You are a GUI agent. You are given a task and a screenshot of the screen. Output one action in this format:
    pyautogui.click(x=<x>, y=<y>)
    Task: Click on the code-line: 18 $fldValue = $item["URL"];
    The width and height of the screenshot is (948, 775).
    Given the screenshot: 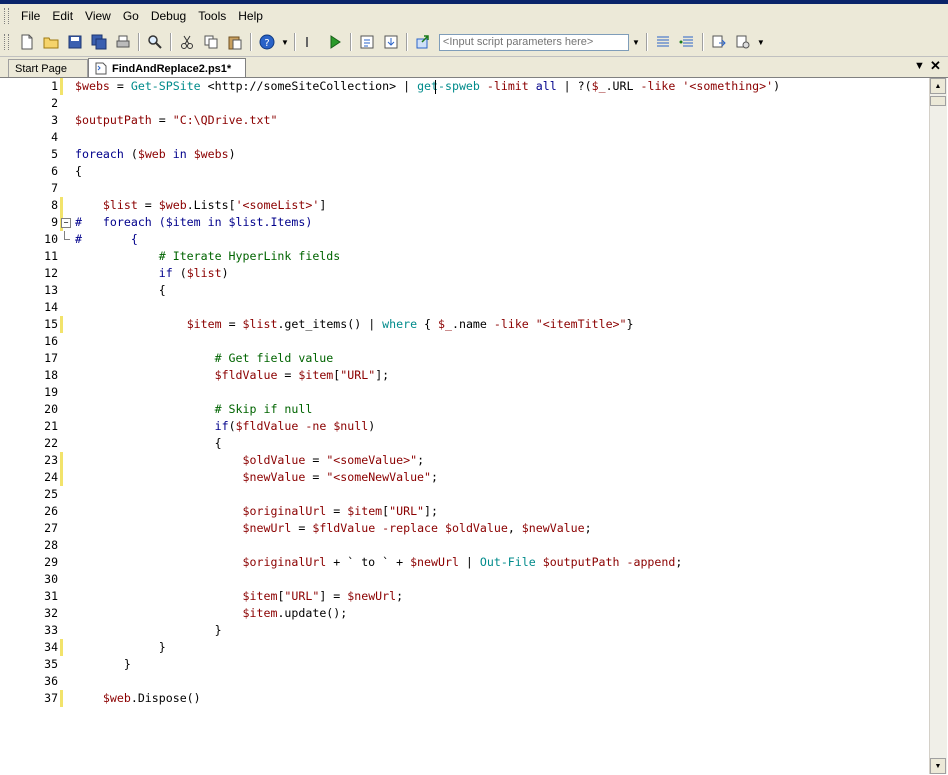 What is the action you would take?
    pyautogui.click(x=465, y=375)
    